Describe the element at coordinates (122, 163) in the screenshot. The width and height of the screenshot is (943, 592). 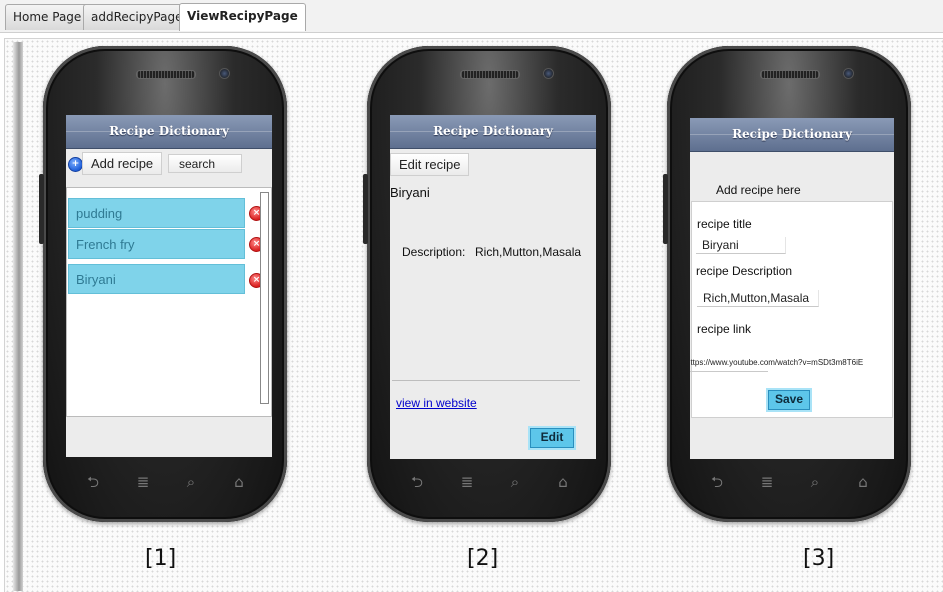
I see `add-recipe-button: Add recipe` at that location.